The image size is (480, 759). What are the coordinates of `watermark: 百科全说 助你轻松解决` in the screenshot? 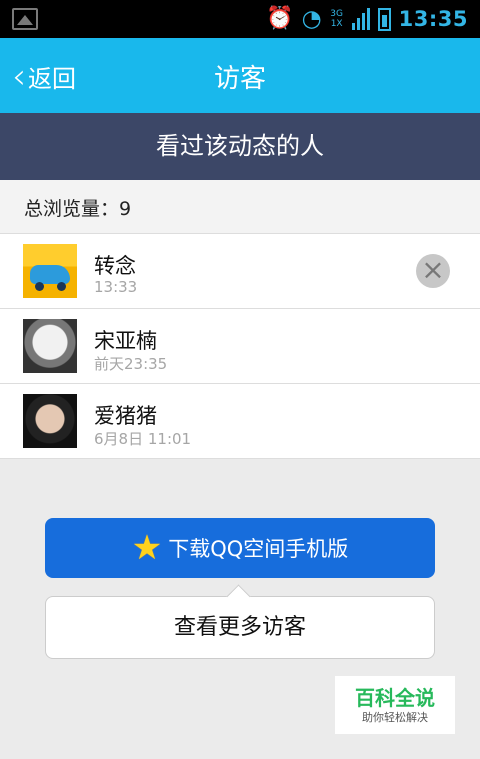 It's located at (395, 705).